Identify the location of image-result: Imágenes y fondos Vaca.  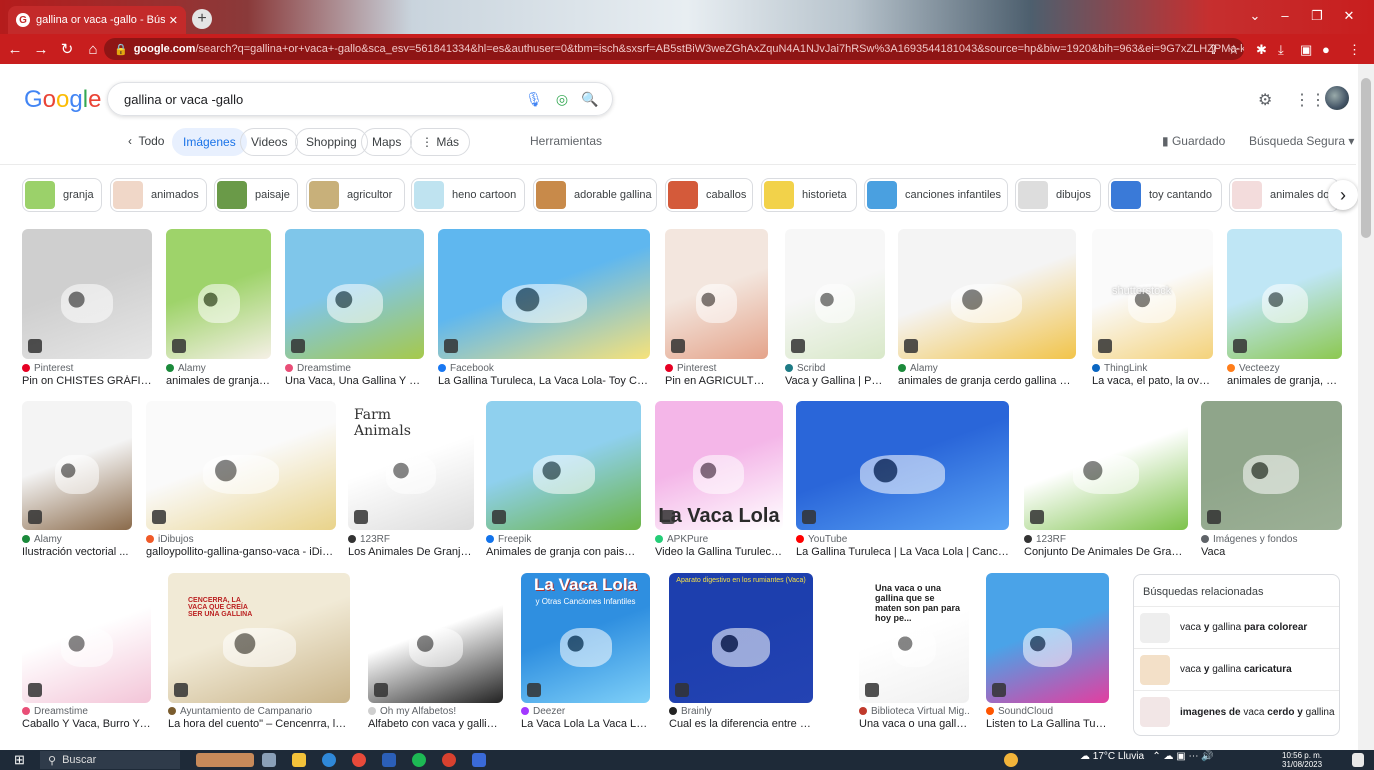
(1271, 482).